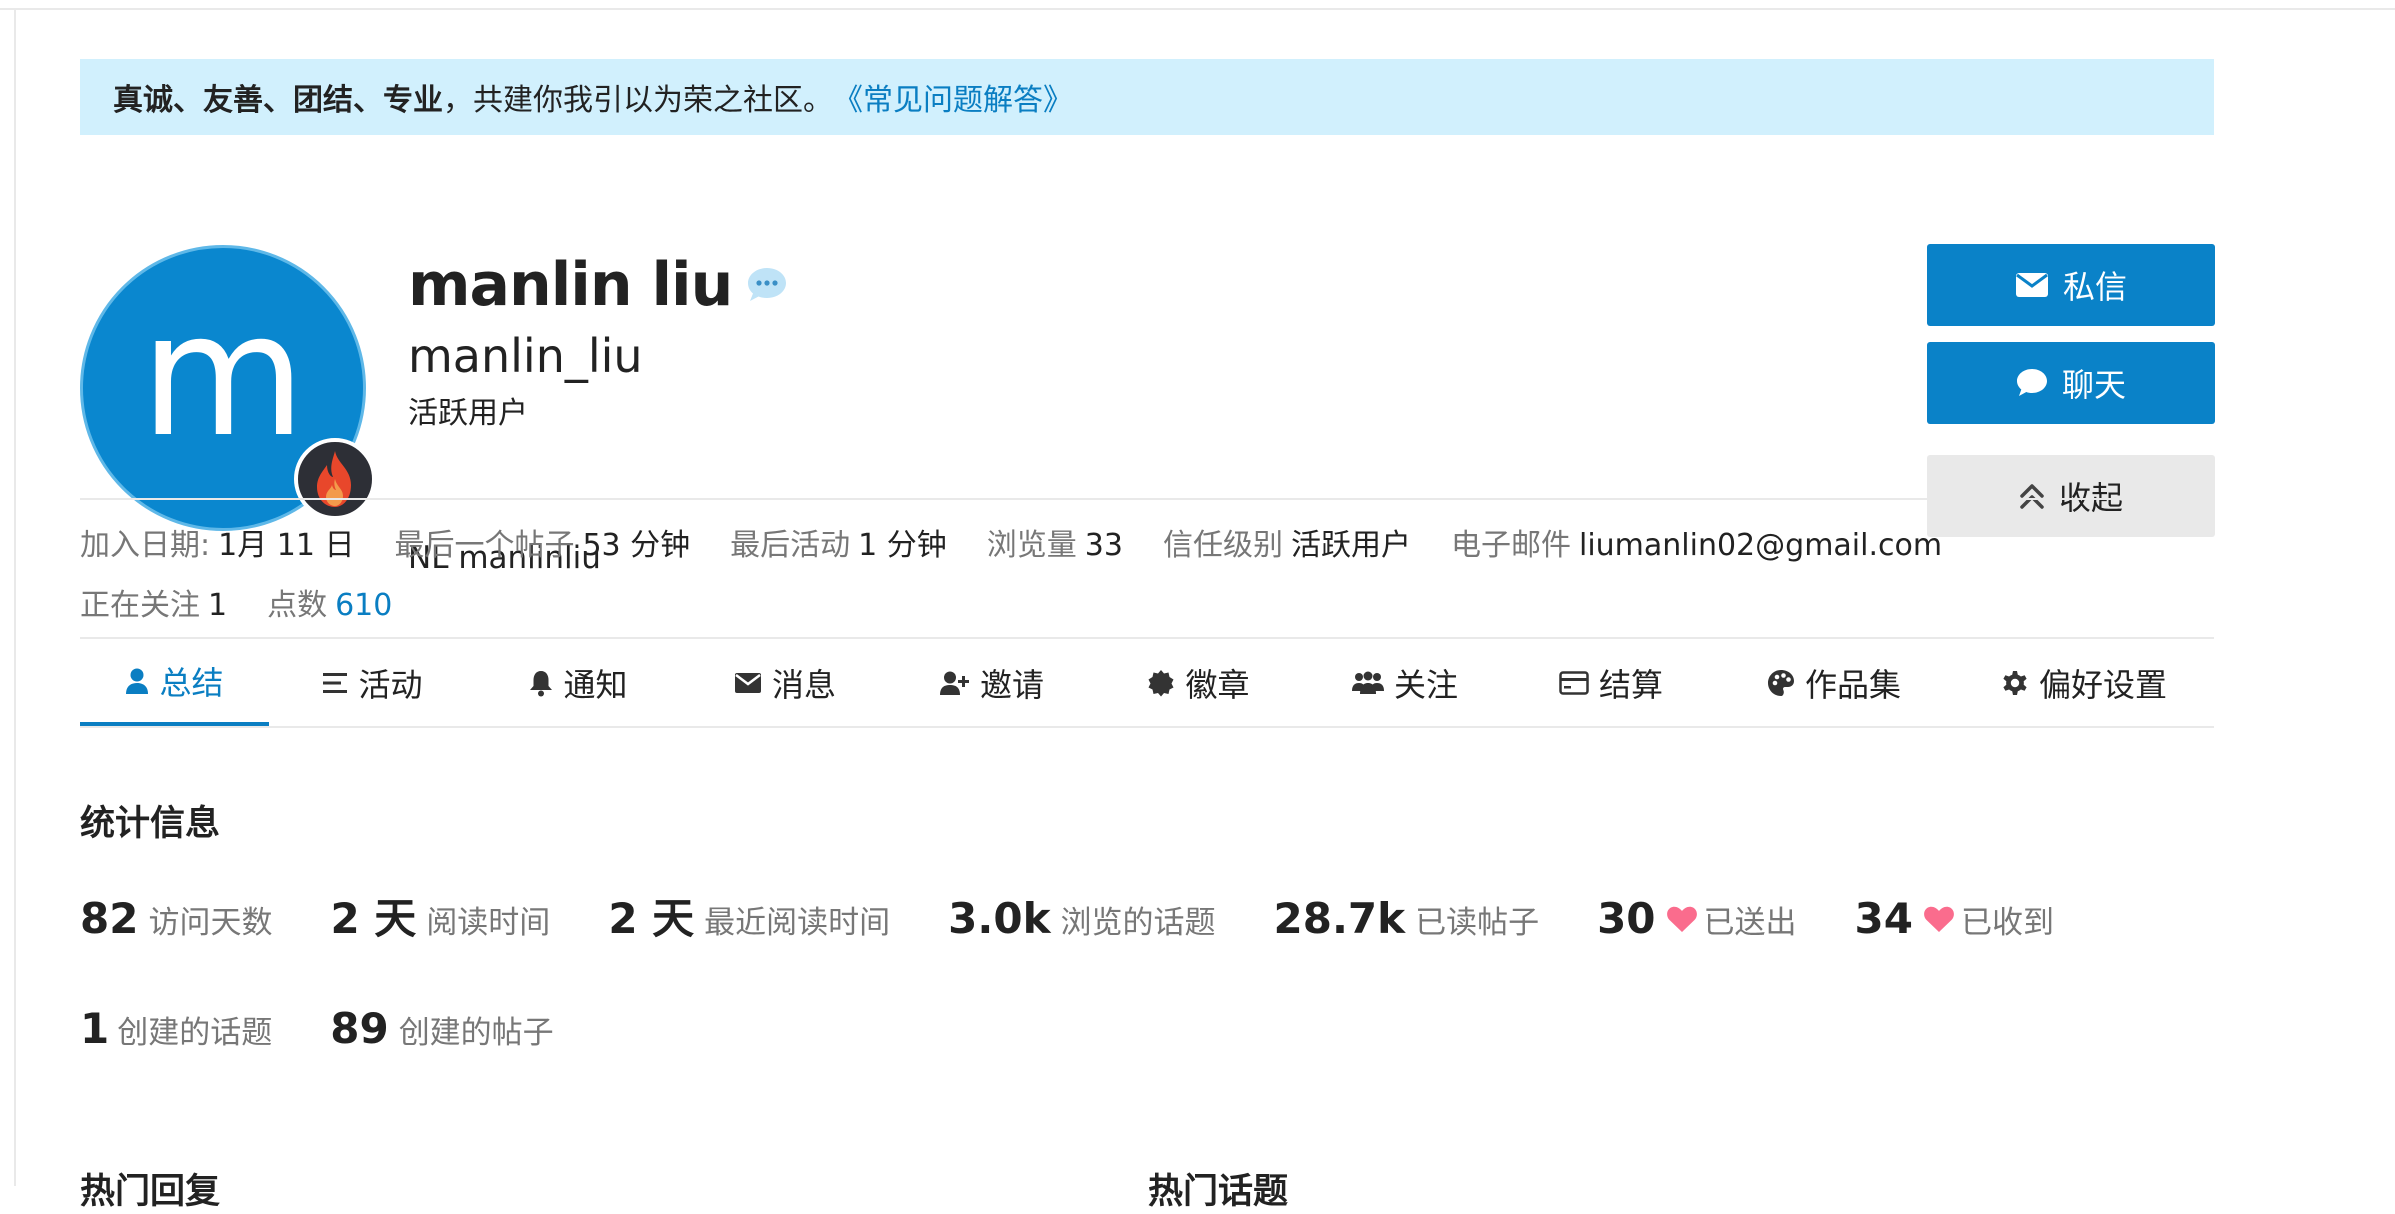 The width and height of the screenshot is (2395, 1214). I want to click on user-plus-icon, so click(954, 683).